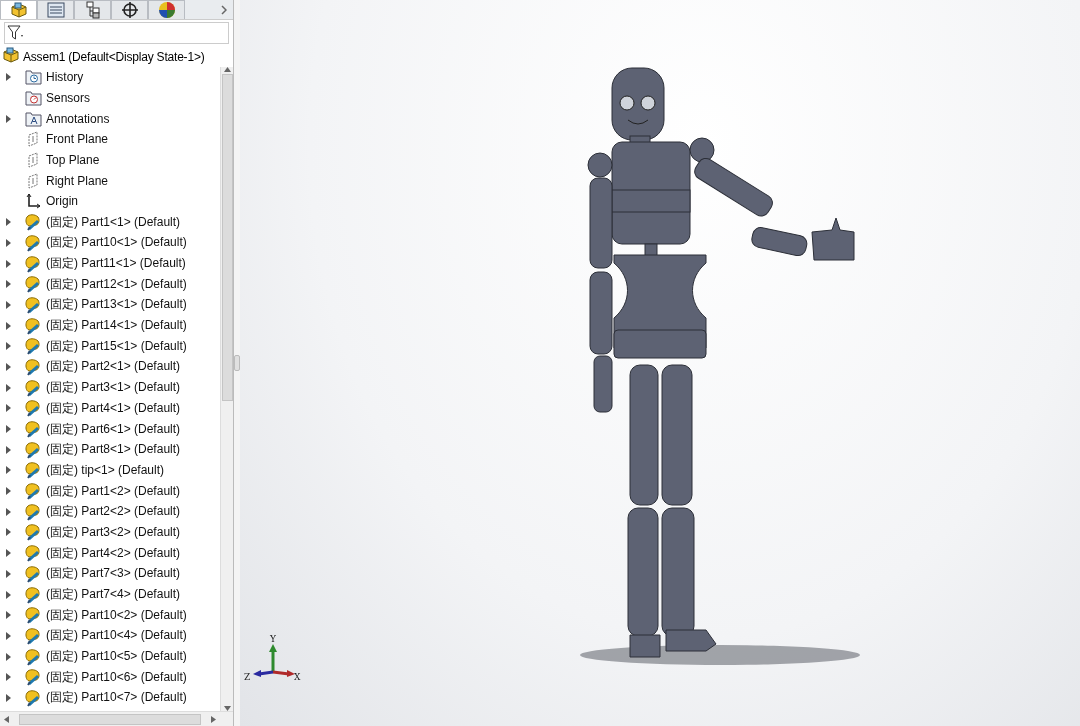 This screenshot has height=726, width=1080. I want to click on tree-item-label: Top Plane, so click(73, 160).